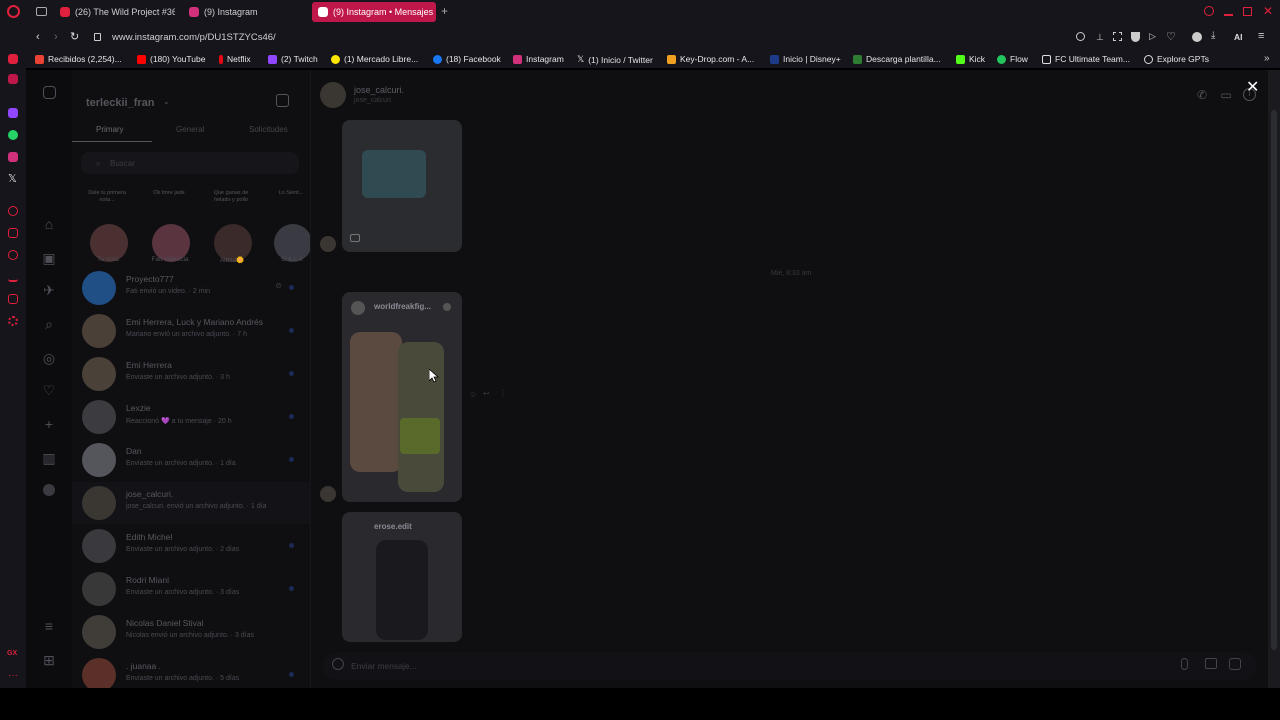 This screenshot has height=720, width=1280. What do you see at coordinates (13, 255) in the screenshot?
I see `clock-icon` at bounding box center [13, 255].